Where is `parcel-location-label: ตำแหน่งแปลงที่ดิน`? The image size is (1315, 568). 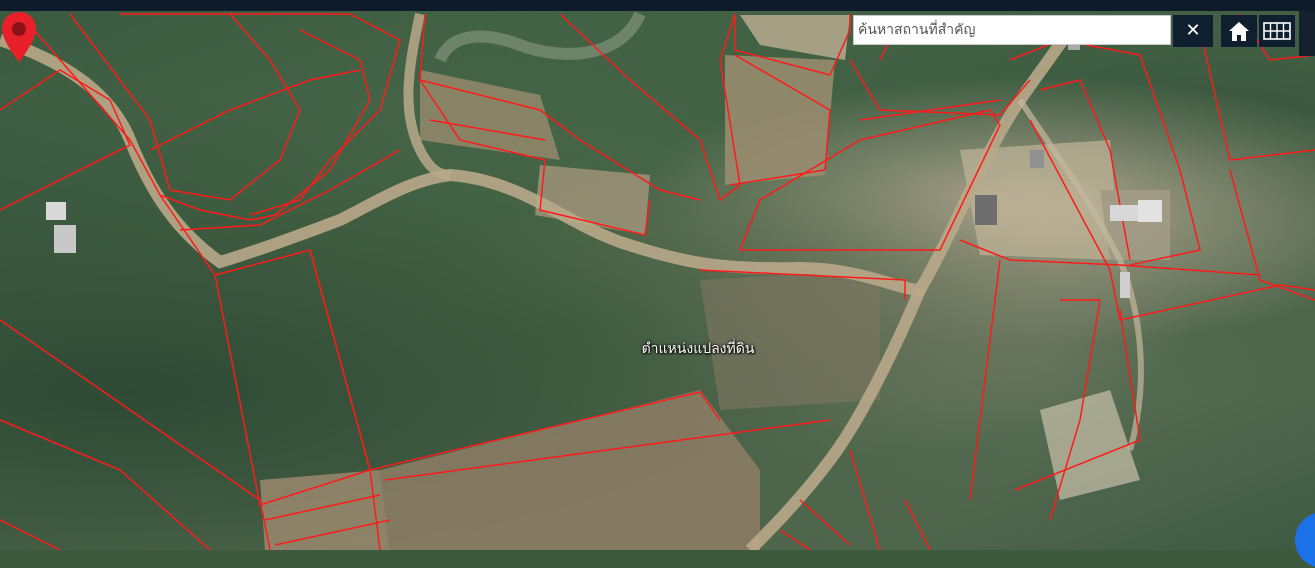 parcel-location-label: ตำแหน่งแปลงที่ดิน is located at coordinates (698, 349).